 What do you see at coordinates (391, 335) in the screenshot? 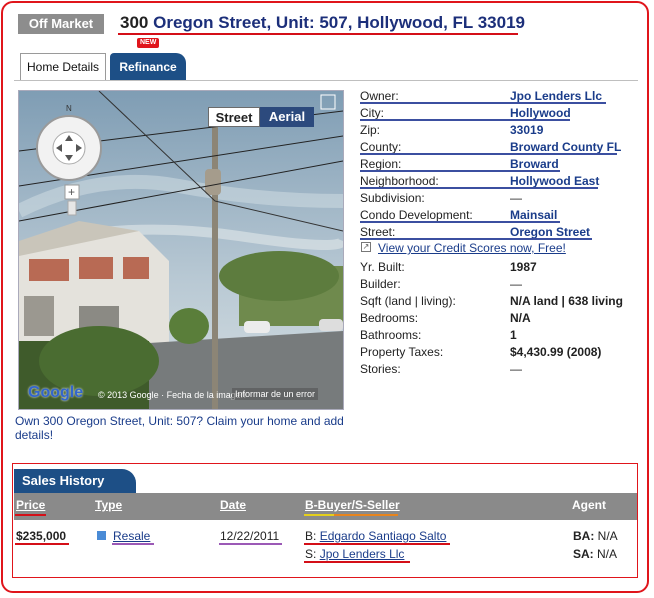
I see `detail-label: Bathrooms:` at bounding box center [391, 335].